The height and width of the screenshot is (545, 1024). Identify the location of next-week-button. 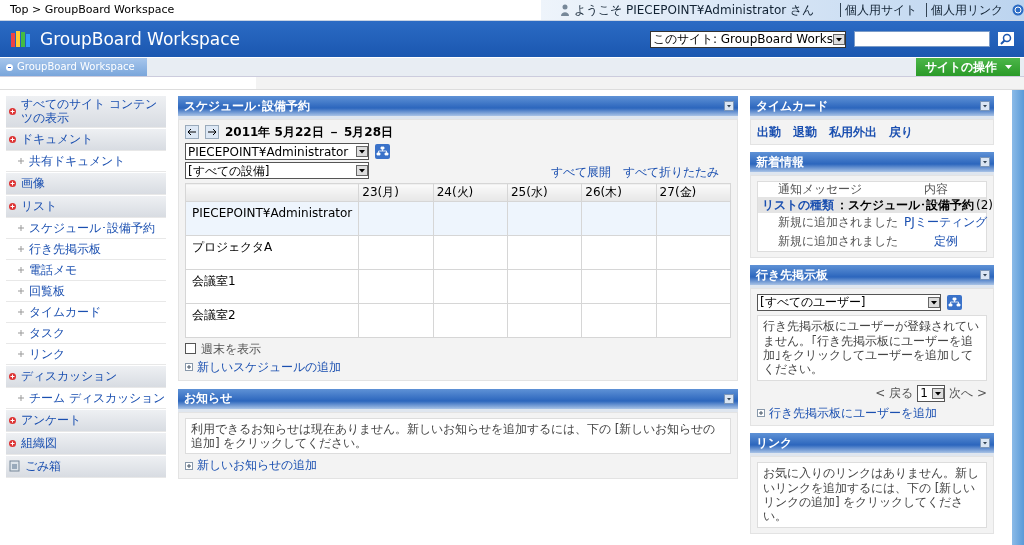
(212, 132).